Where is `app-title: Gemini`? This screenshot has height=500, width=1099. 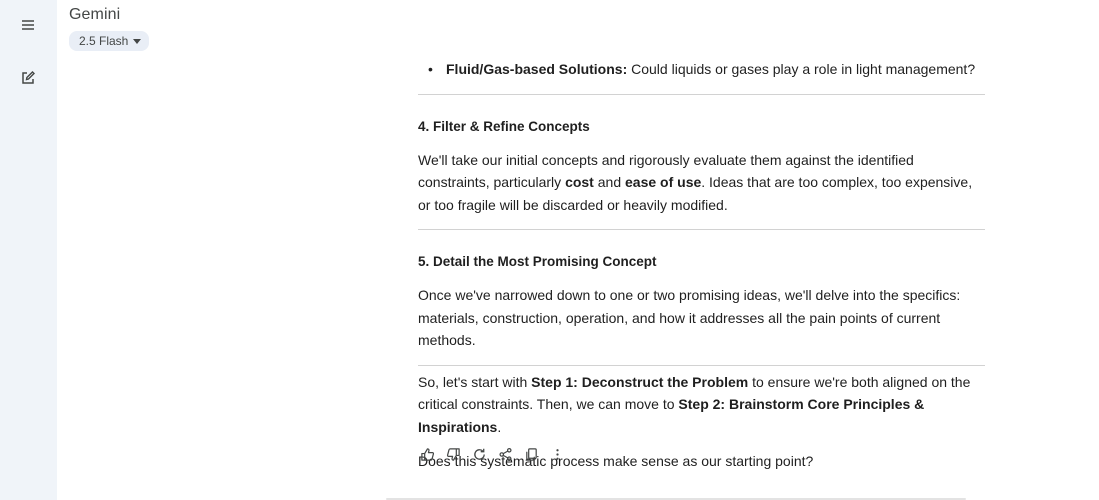
app-title: Gemini is located at coordinates (95, 14).